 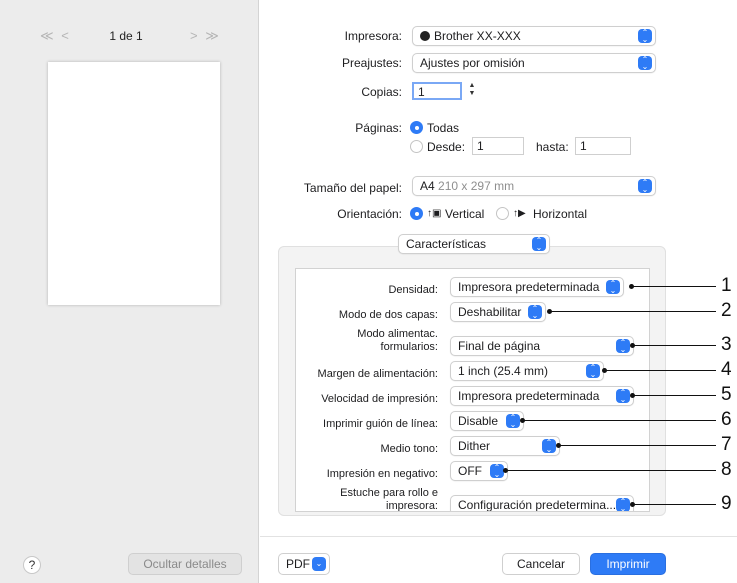 What do you see at coordinates (416, 127) in the screenshot?
I see `pages-all-radio` at bounding box center [416, 127].